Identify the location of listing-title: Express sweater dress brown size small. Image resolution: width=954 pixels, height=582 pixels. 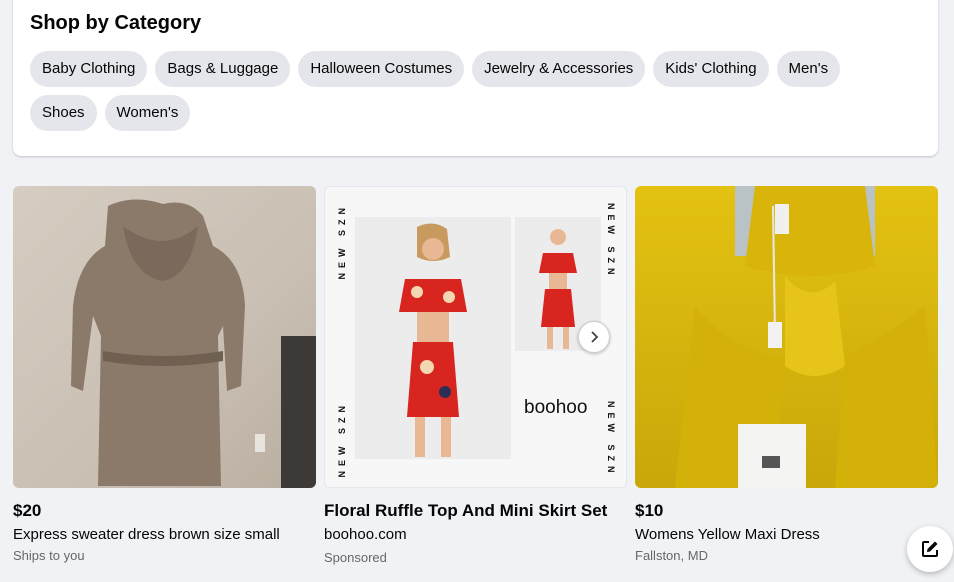
(146, 534).